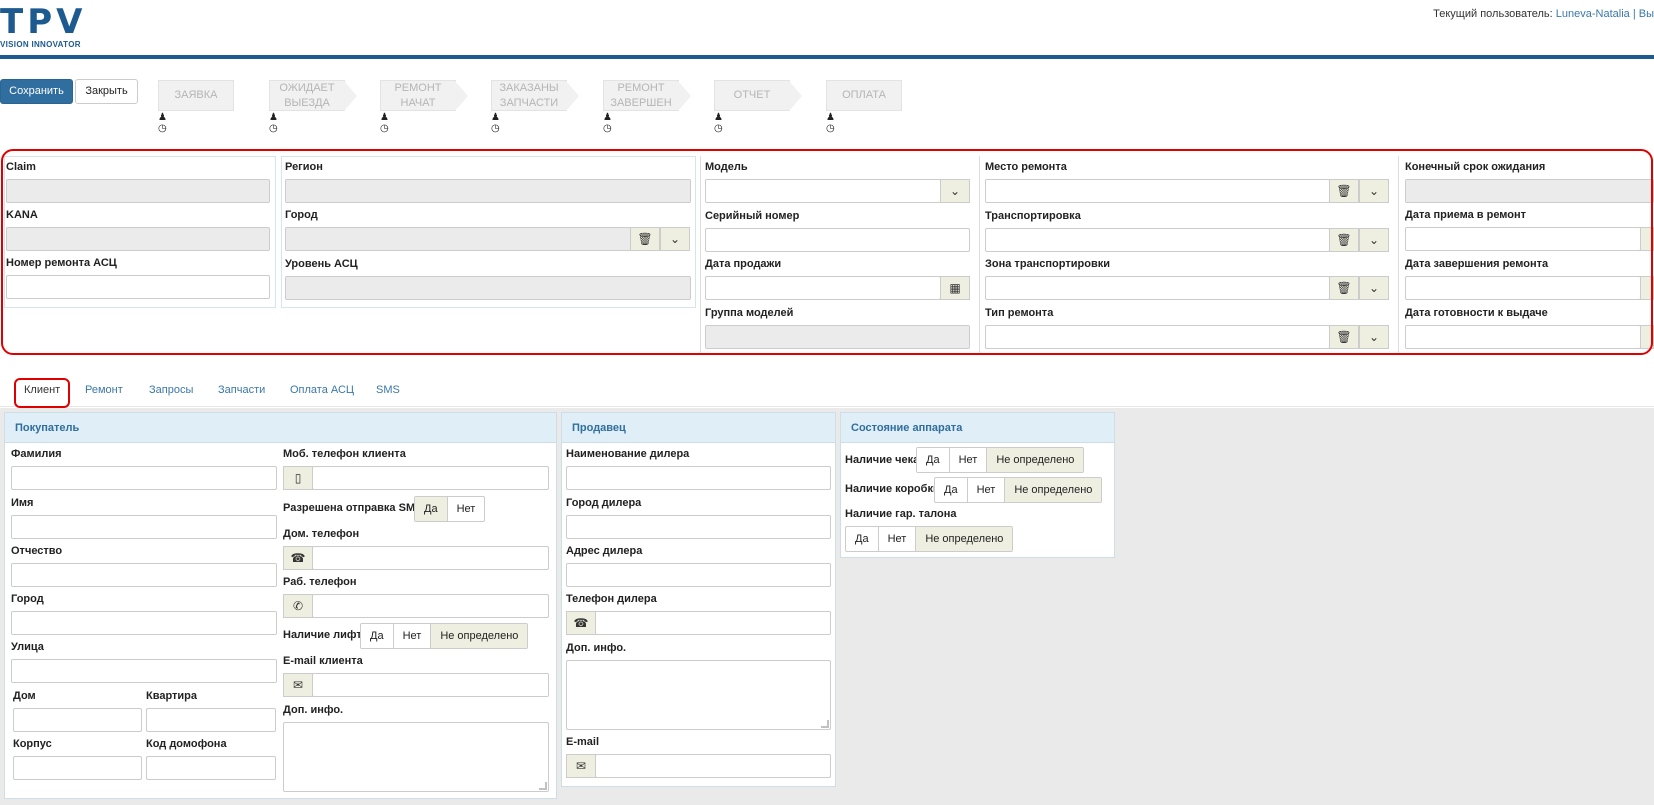 This screenshot has height=805, width=1654. Describe the element at coordinates (24, 696) in the screenshot. I see `house-label: Дом` at that location.